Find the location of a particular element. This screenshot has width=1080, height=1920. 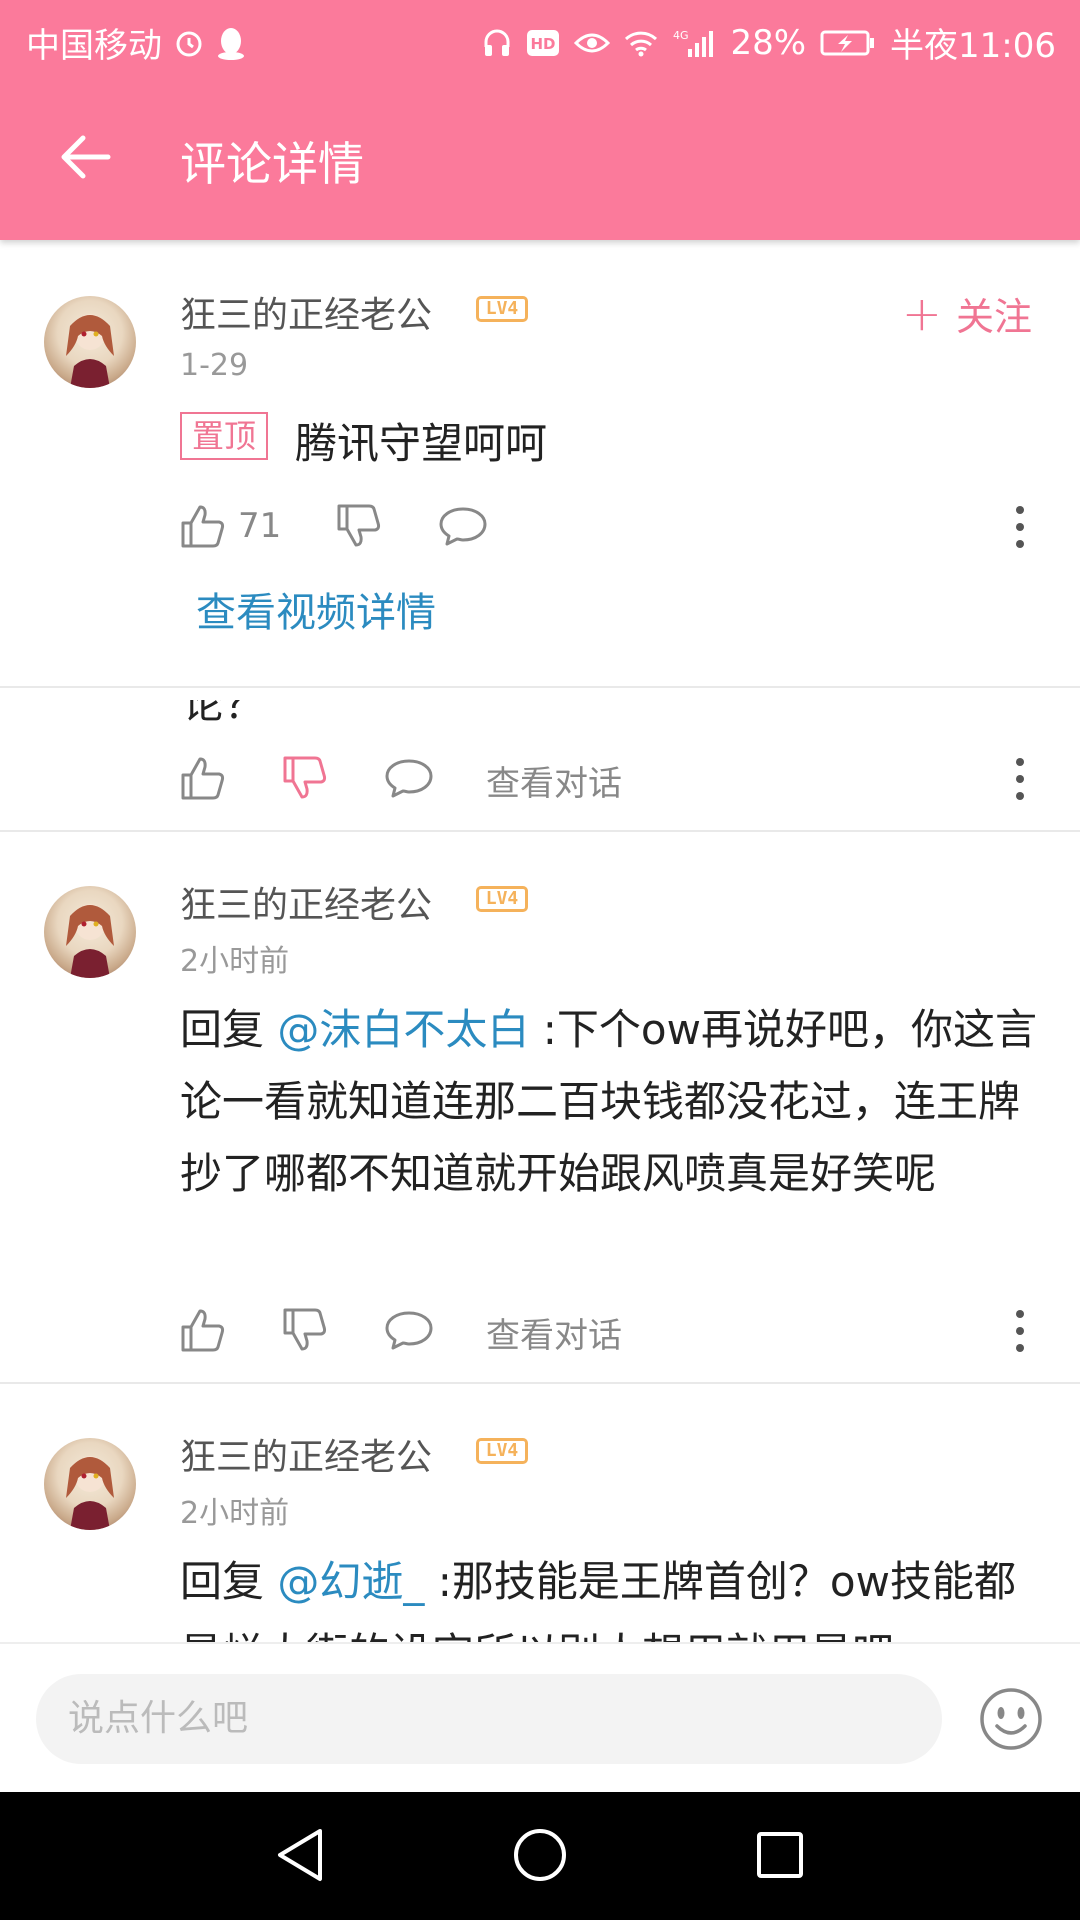

action-row: 71 is located at coordinates (610, 526).